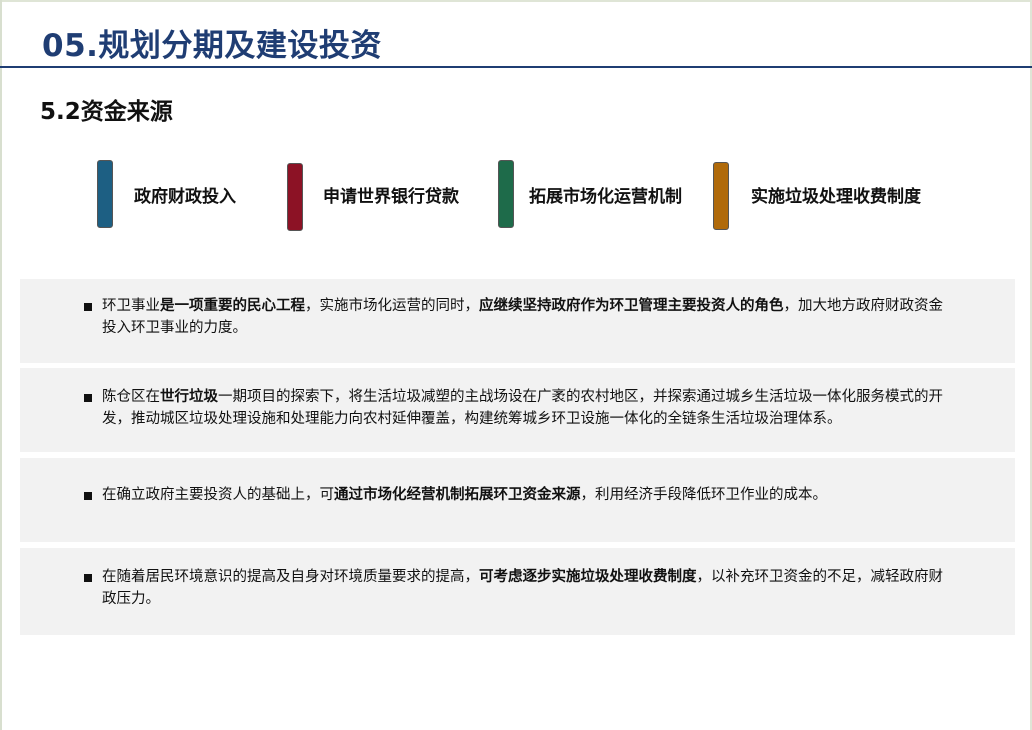 The width and height of the screenshot is (1032, 730). Describe the element at coordinates (131, 306) in the screenshot. I see `body-text: 环卫事业` at that location.